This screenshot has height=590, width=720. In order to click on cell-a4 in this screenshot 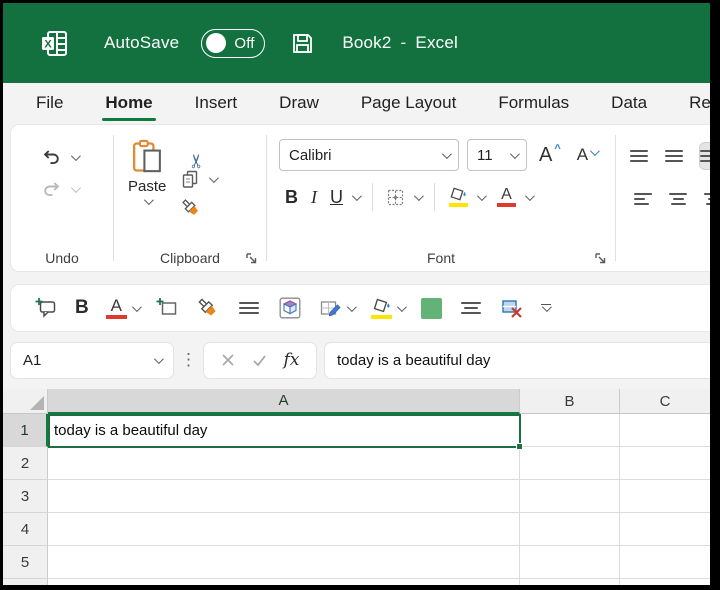, I will do `click(284, 529)`.